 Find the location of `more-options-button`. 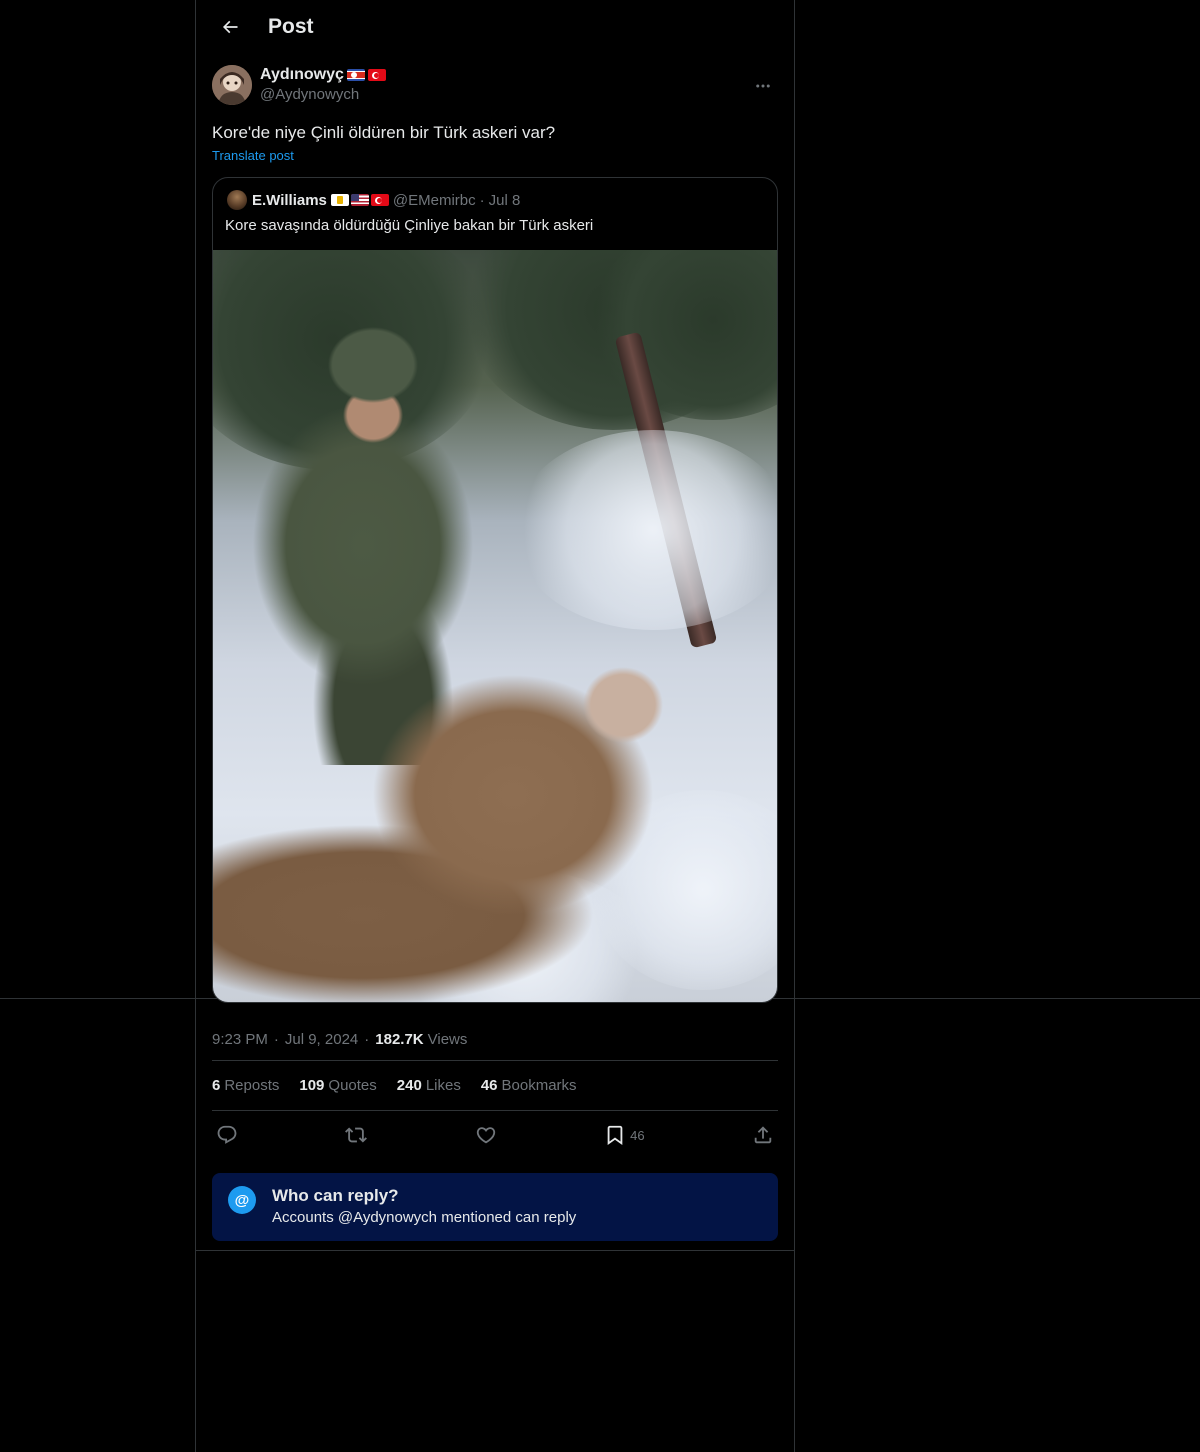

more-options-button is located at coordinates (763, 86).